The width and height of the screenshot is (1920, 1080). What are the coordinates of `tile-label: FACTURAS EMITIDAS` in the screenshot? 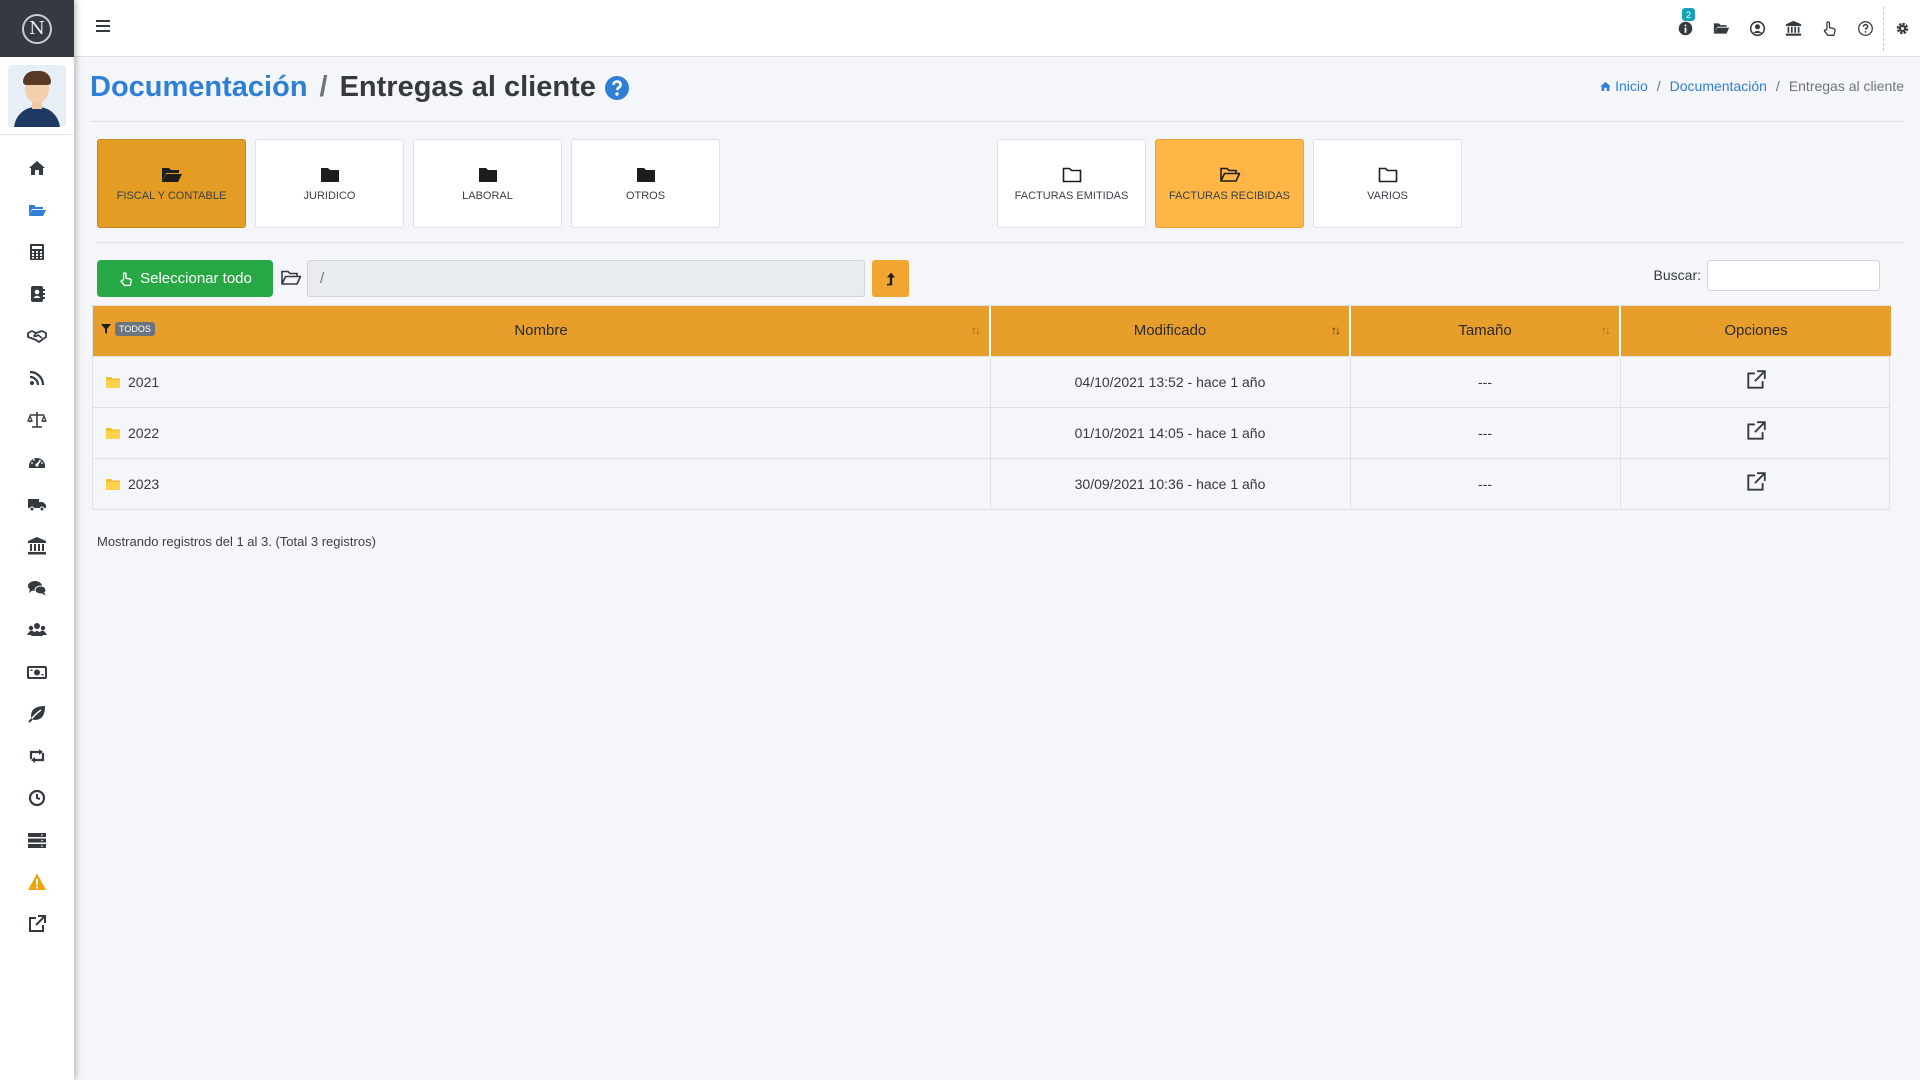 It's located at (1071, 195).